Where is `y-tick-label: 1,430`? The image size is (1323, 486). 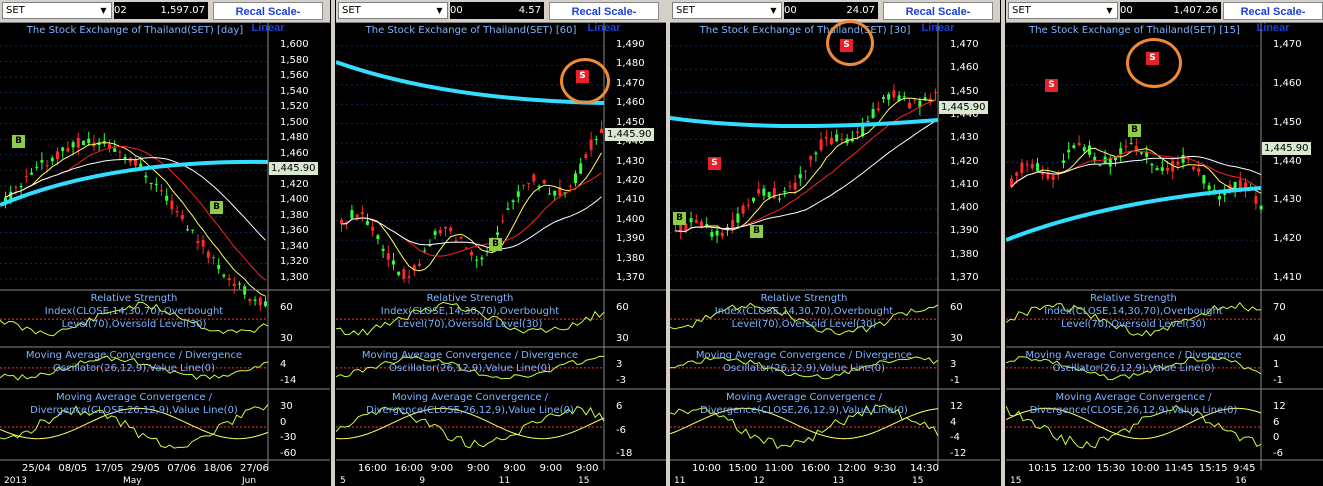
y-tick-label: 1,430 is located at coordinates (964, 138).